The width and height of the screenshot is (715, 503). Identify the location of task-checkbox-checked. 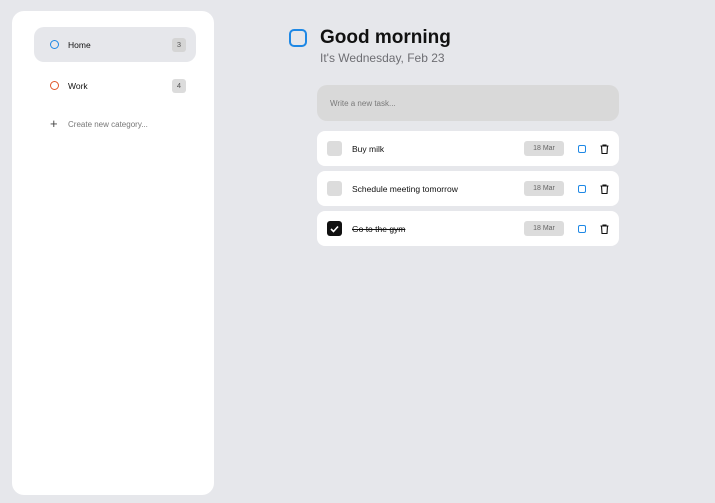
(334, 228).